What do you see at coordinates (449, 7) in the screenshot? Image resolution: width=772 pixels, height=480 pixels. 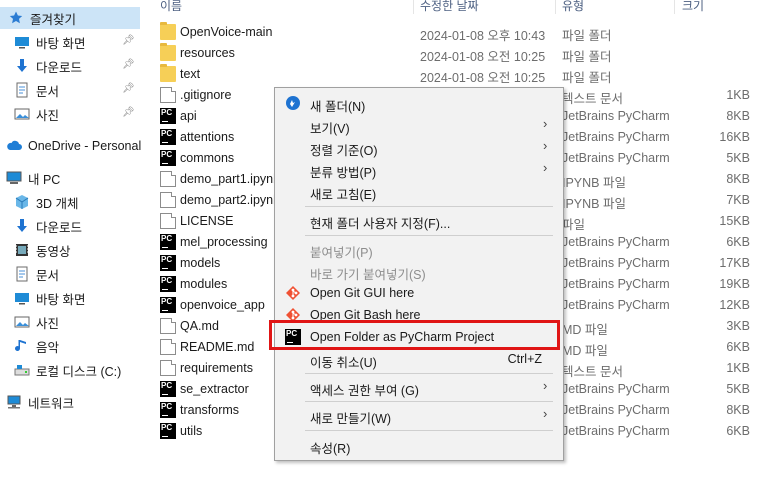 I see `column-date: 수정한 날짜` at bounding box center [449, 7].